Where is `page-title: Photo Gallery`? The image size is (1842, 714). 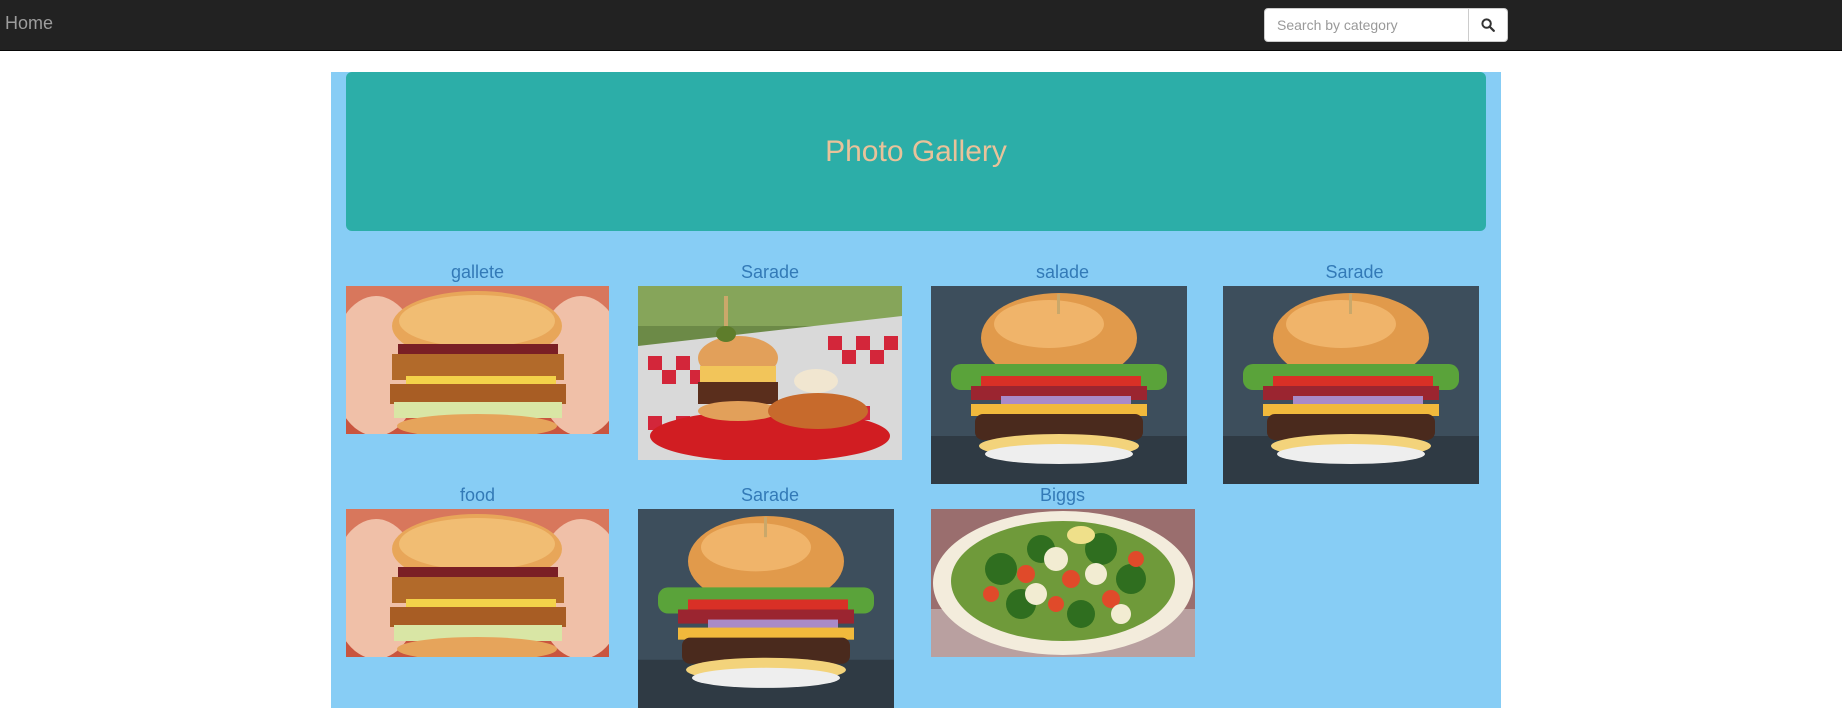 page-title: Photo Gallery is located at coordinates (916, 151).